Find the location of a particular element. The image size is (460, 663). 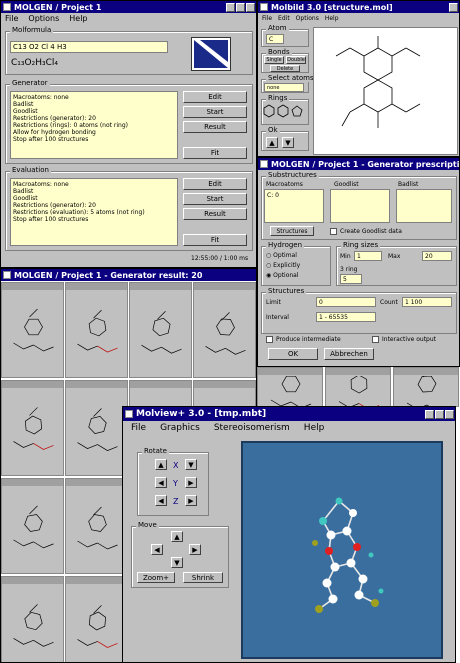

macroatoms-list: C: 0 is located at coordinates (294, 206).